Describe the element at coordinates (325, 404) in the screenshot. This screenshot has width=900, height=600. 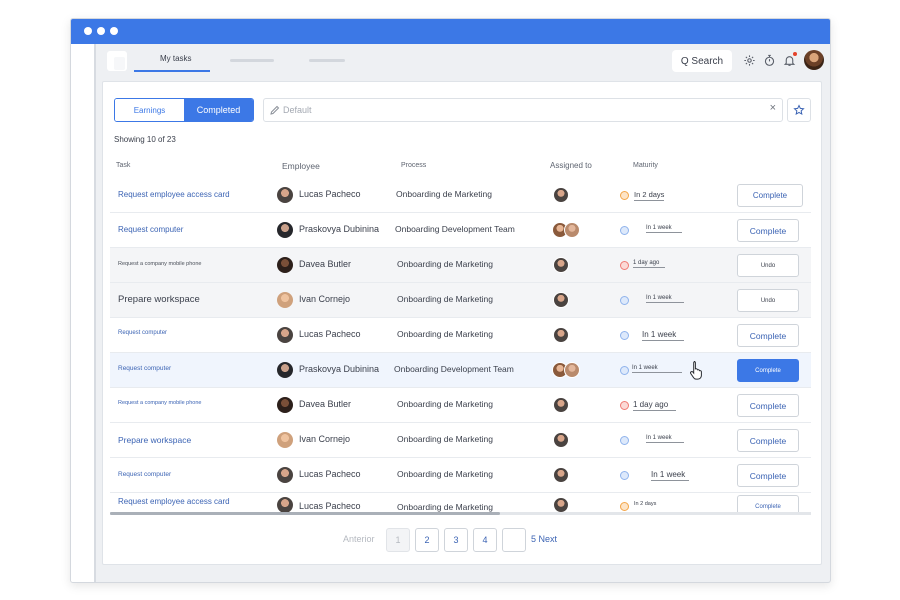
I see `employee-name: Davea Butler` at that location.